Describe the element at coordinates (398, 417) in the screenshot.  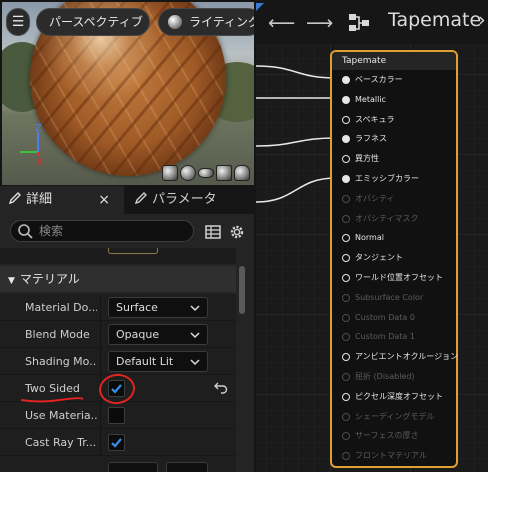
I see `node-pin: シェーディングモデル` at that location.